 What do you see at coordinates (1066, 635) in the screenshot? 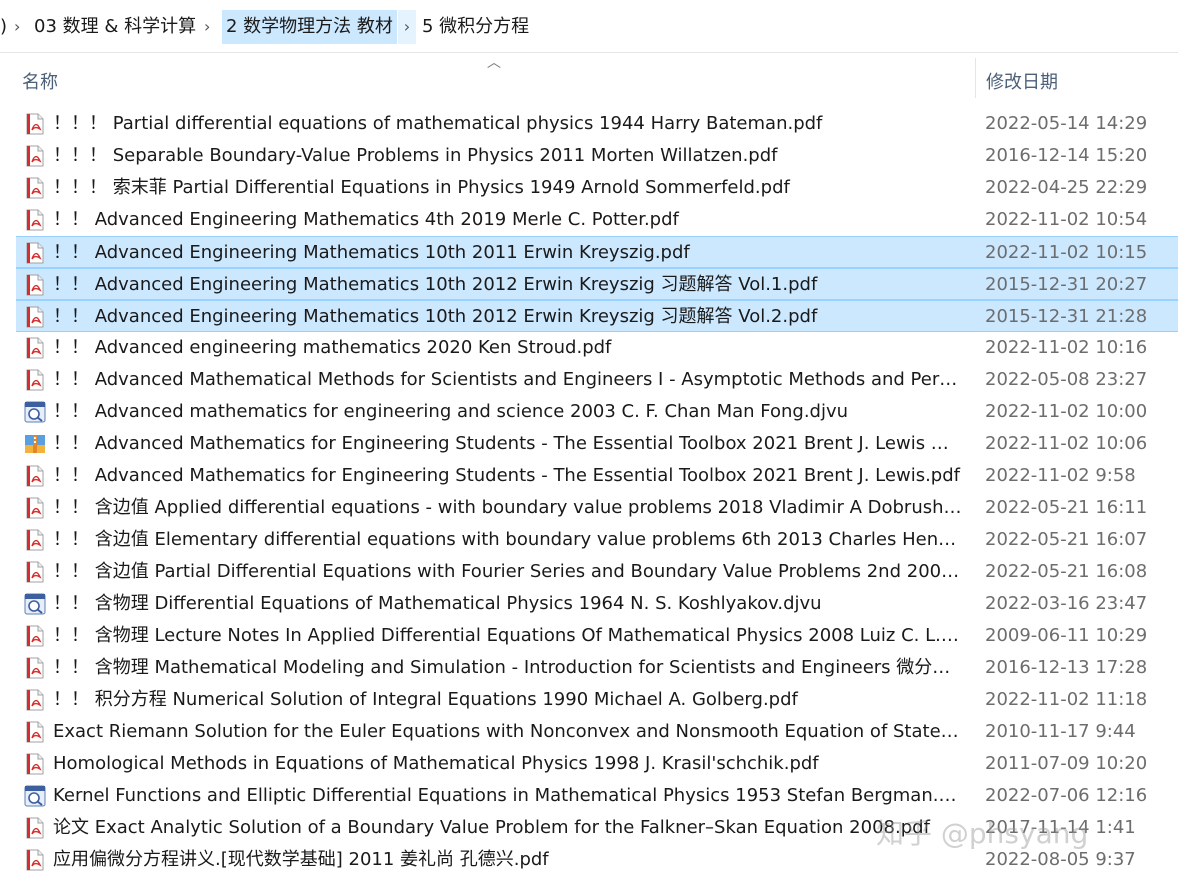
I see `file-modified-date: 2009-06-11 10:29` at bounding box center [1066, 635].